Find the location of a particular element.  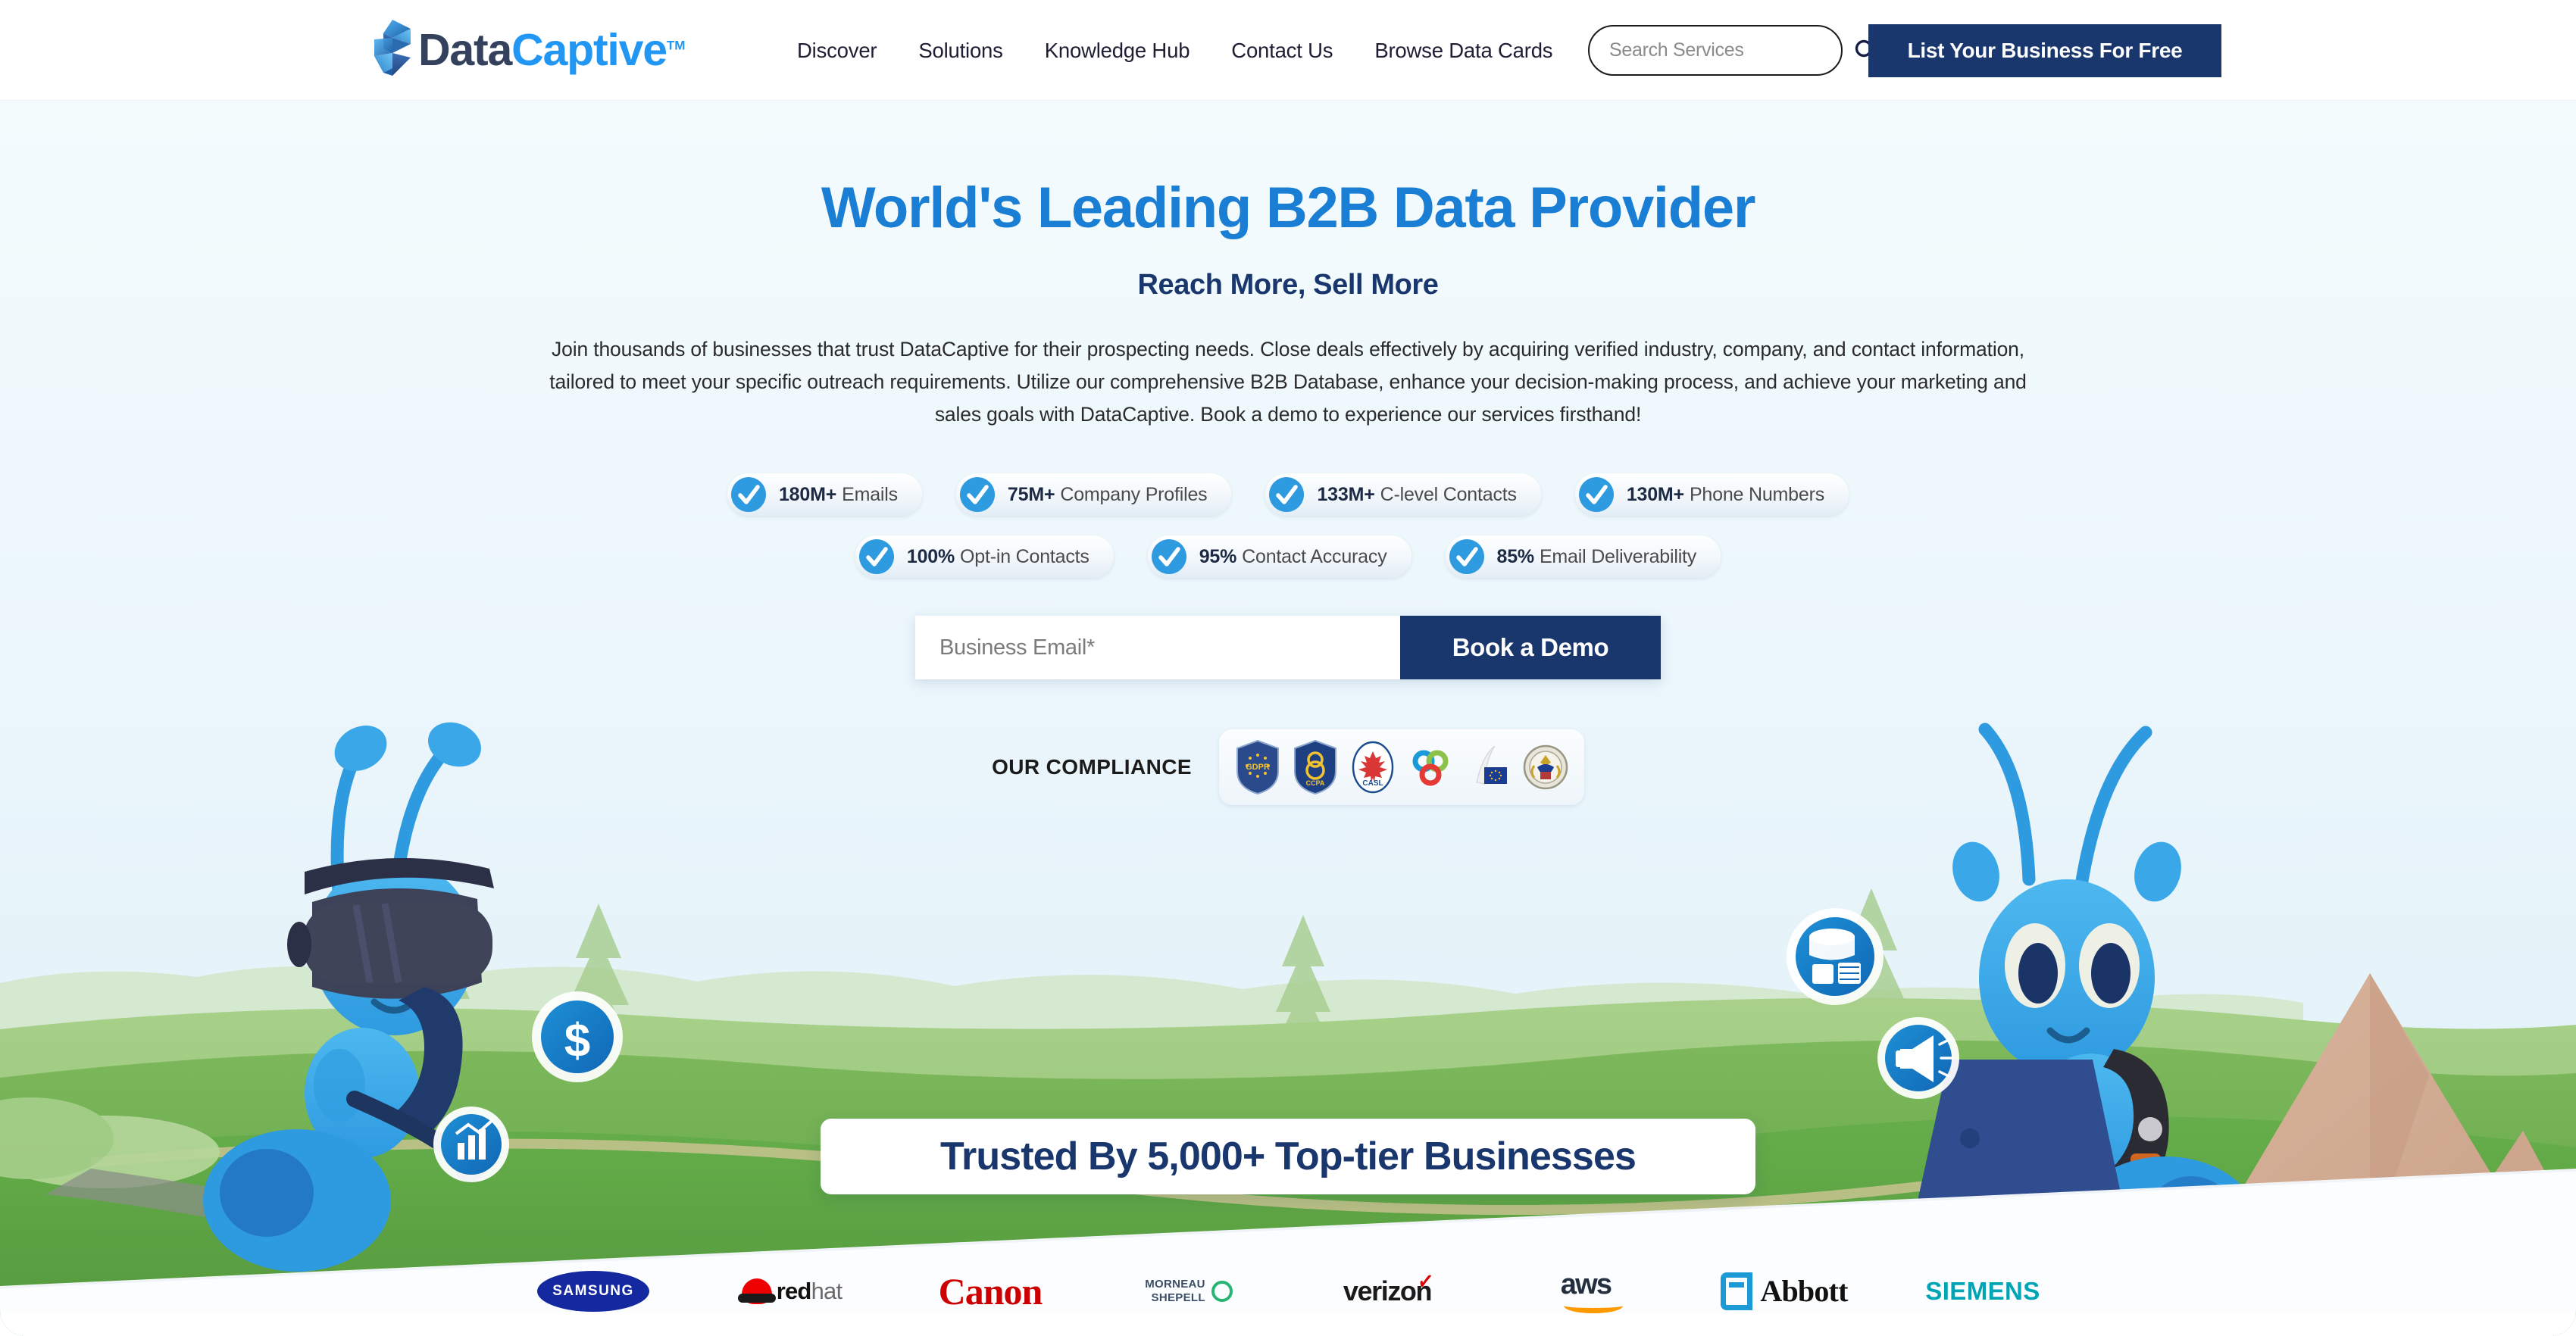

morneau-wordmark: MORNEAU SHEPELL is located at coordinates (1175, 1291).